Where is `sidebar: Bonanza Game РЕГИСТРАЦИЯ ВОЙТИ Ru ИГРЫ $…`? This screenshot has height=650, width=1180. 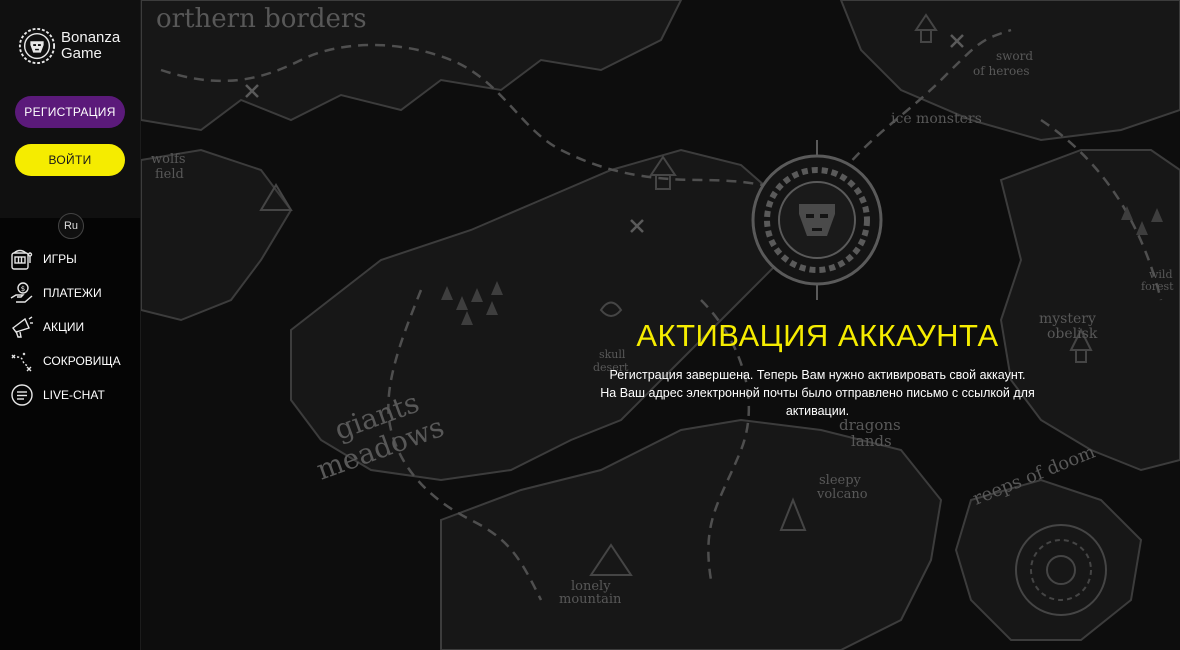 sidebar: Bonanza Game РЕГИСТРАЦИЯ ВОЙТИ Ru ИГРЫ $… is located at coordinates (70, 325).